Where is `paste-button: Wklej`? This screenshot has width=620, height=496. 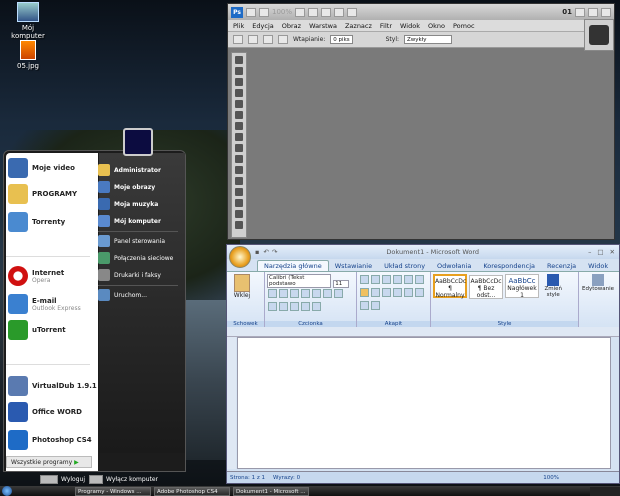 paste-button: Wklej is located at coordinates (242, 286).